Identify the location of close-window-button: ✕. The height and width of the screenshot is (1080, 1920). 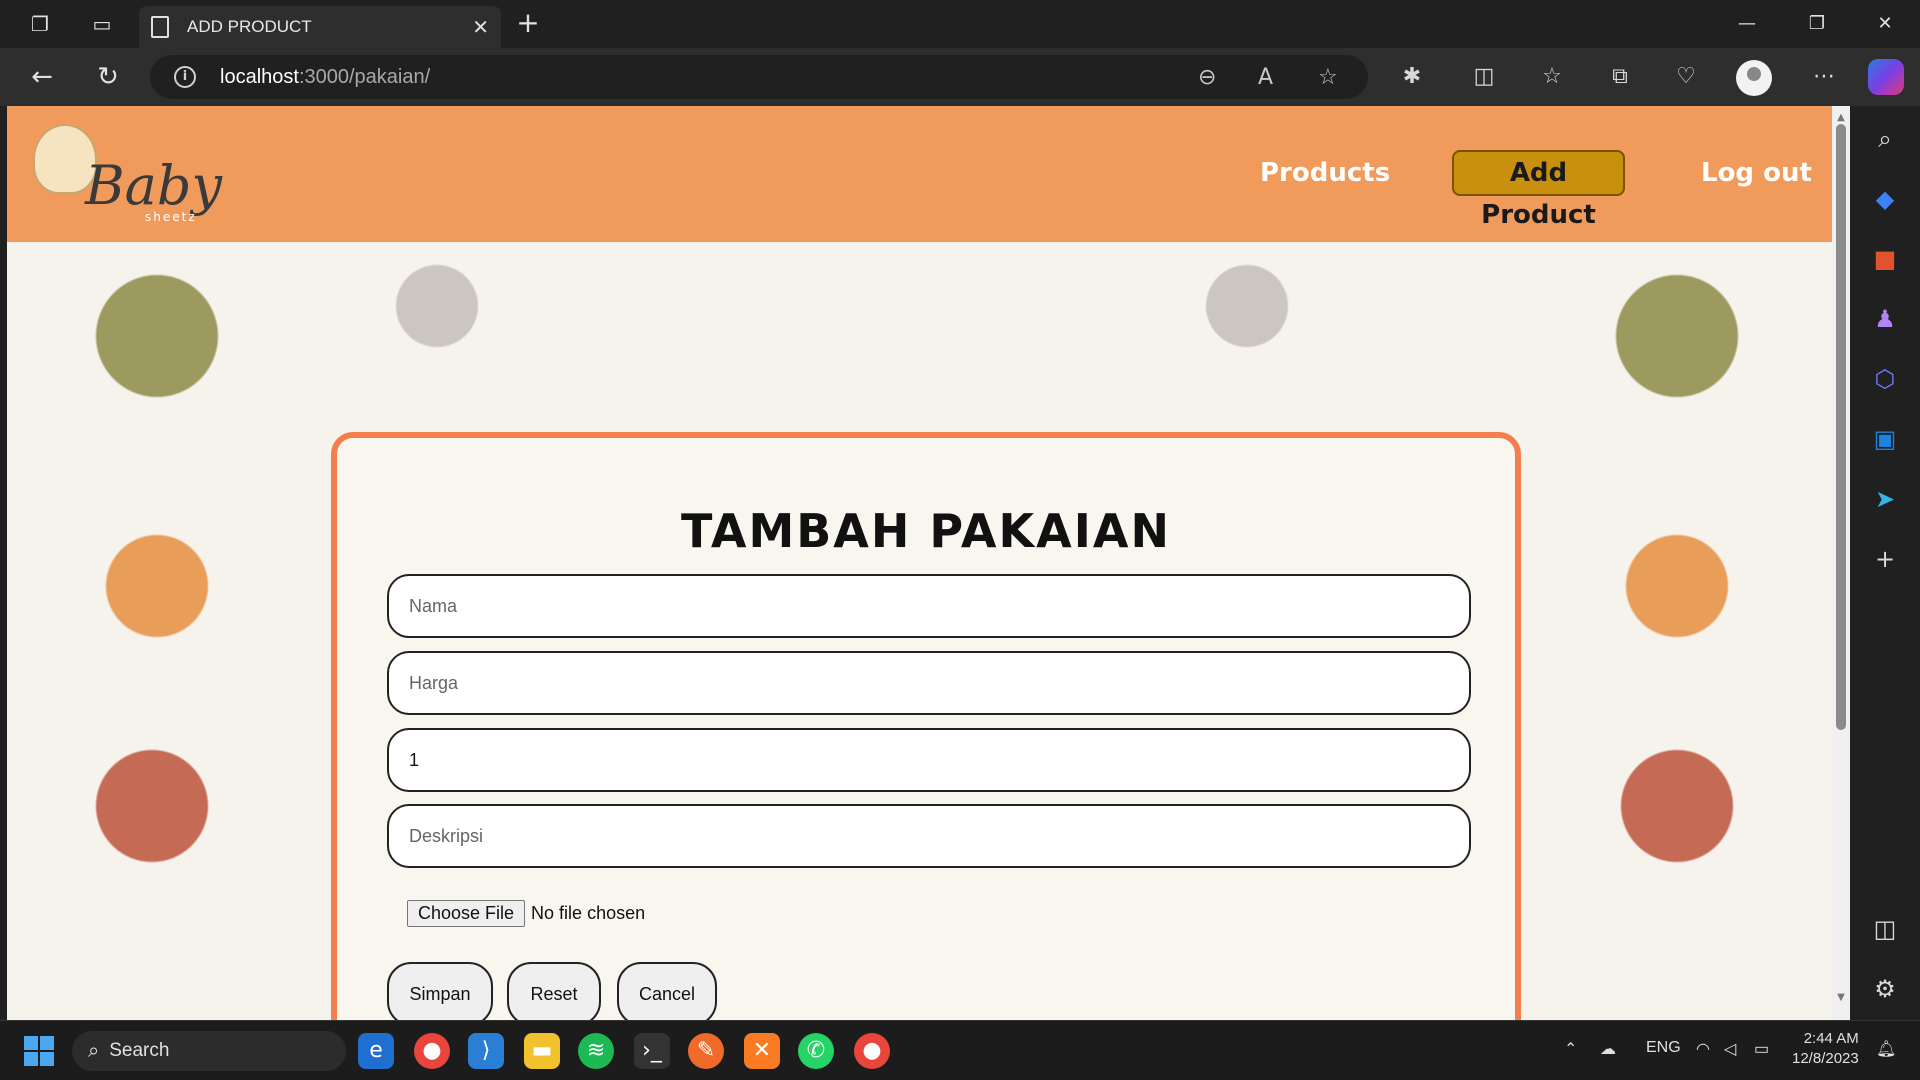
(1885, 24).